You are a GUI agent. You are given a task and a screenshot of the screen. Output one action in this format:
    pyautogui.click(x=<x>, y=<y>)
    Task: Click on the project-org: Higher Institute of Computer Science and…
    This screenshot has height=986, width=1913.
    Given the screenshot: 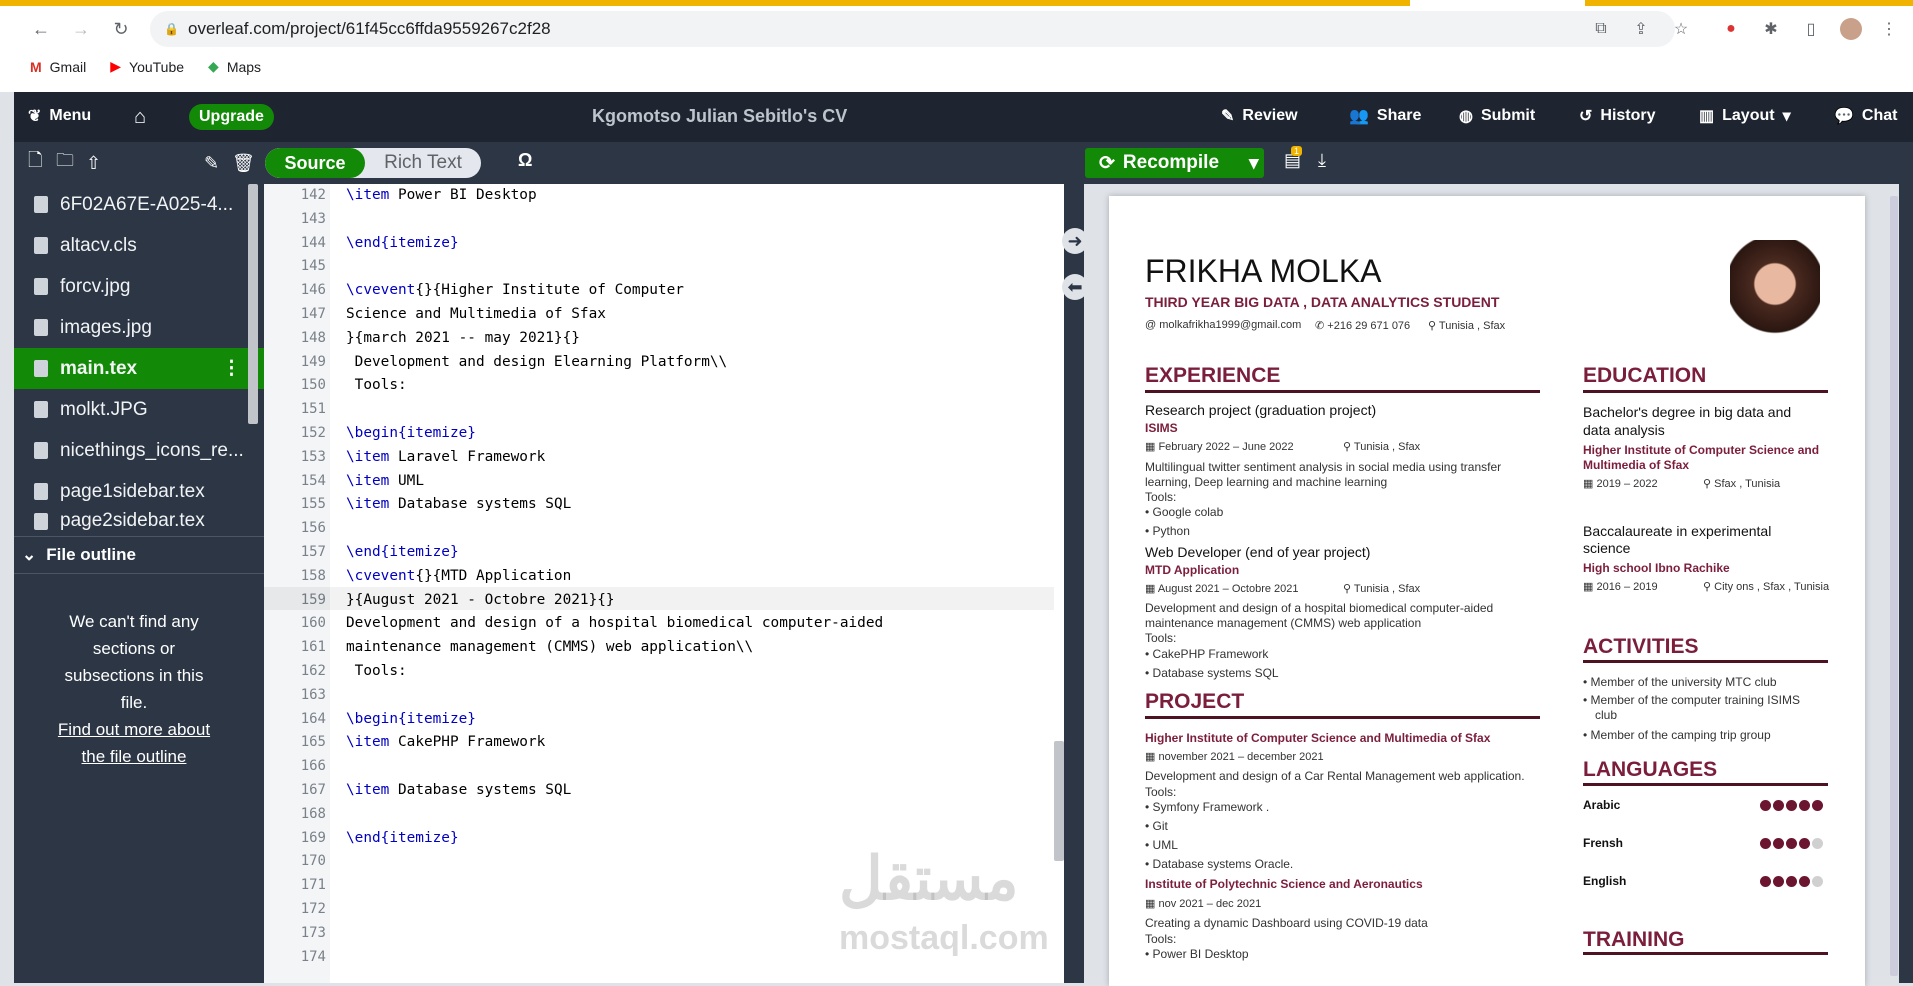 What is the action you would take?
    pyautogui.click(x=1318, y=738)
    